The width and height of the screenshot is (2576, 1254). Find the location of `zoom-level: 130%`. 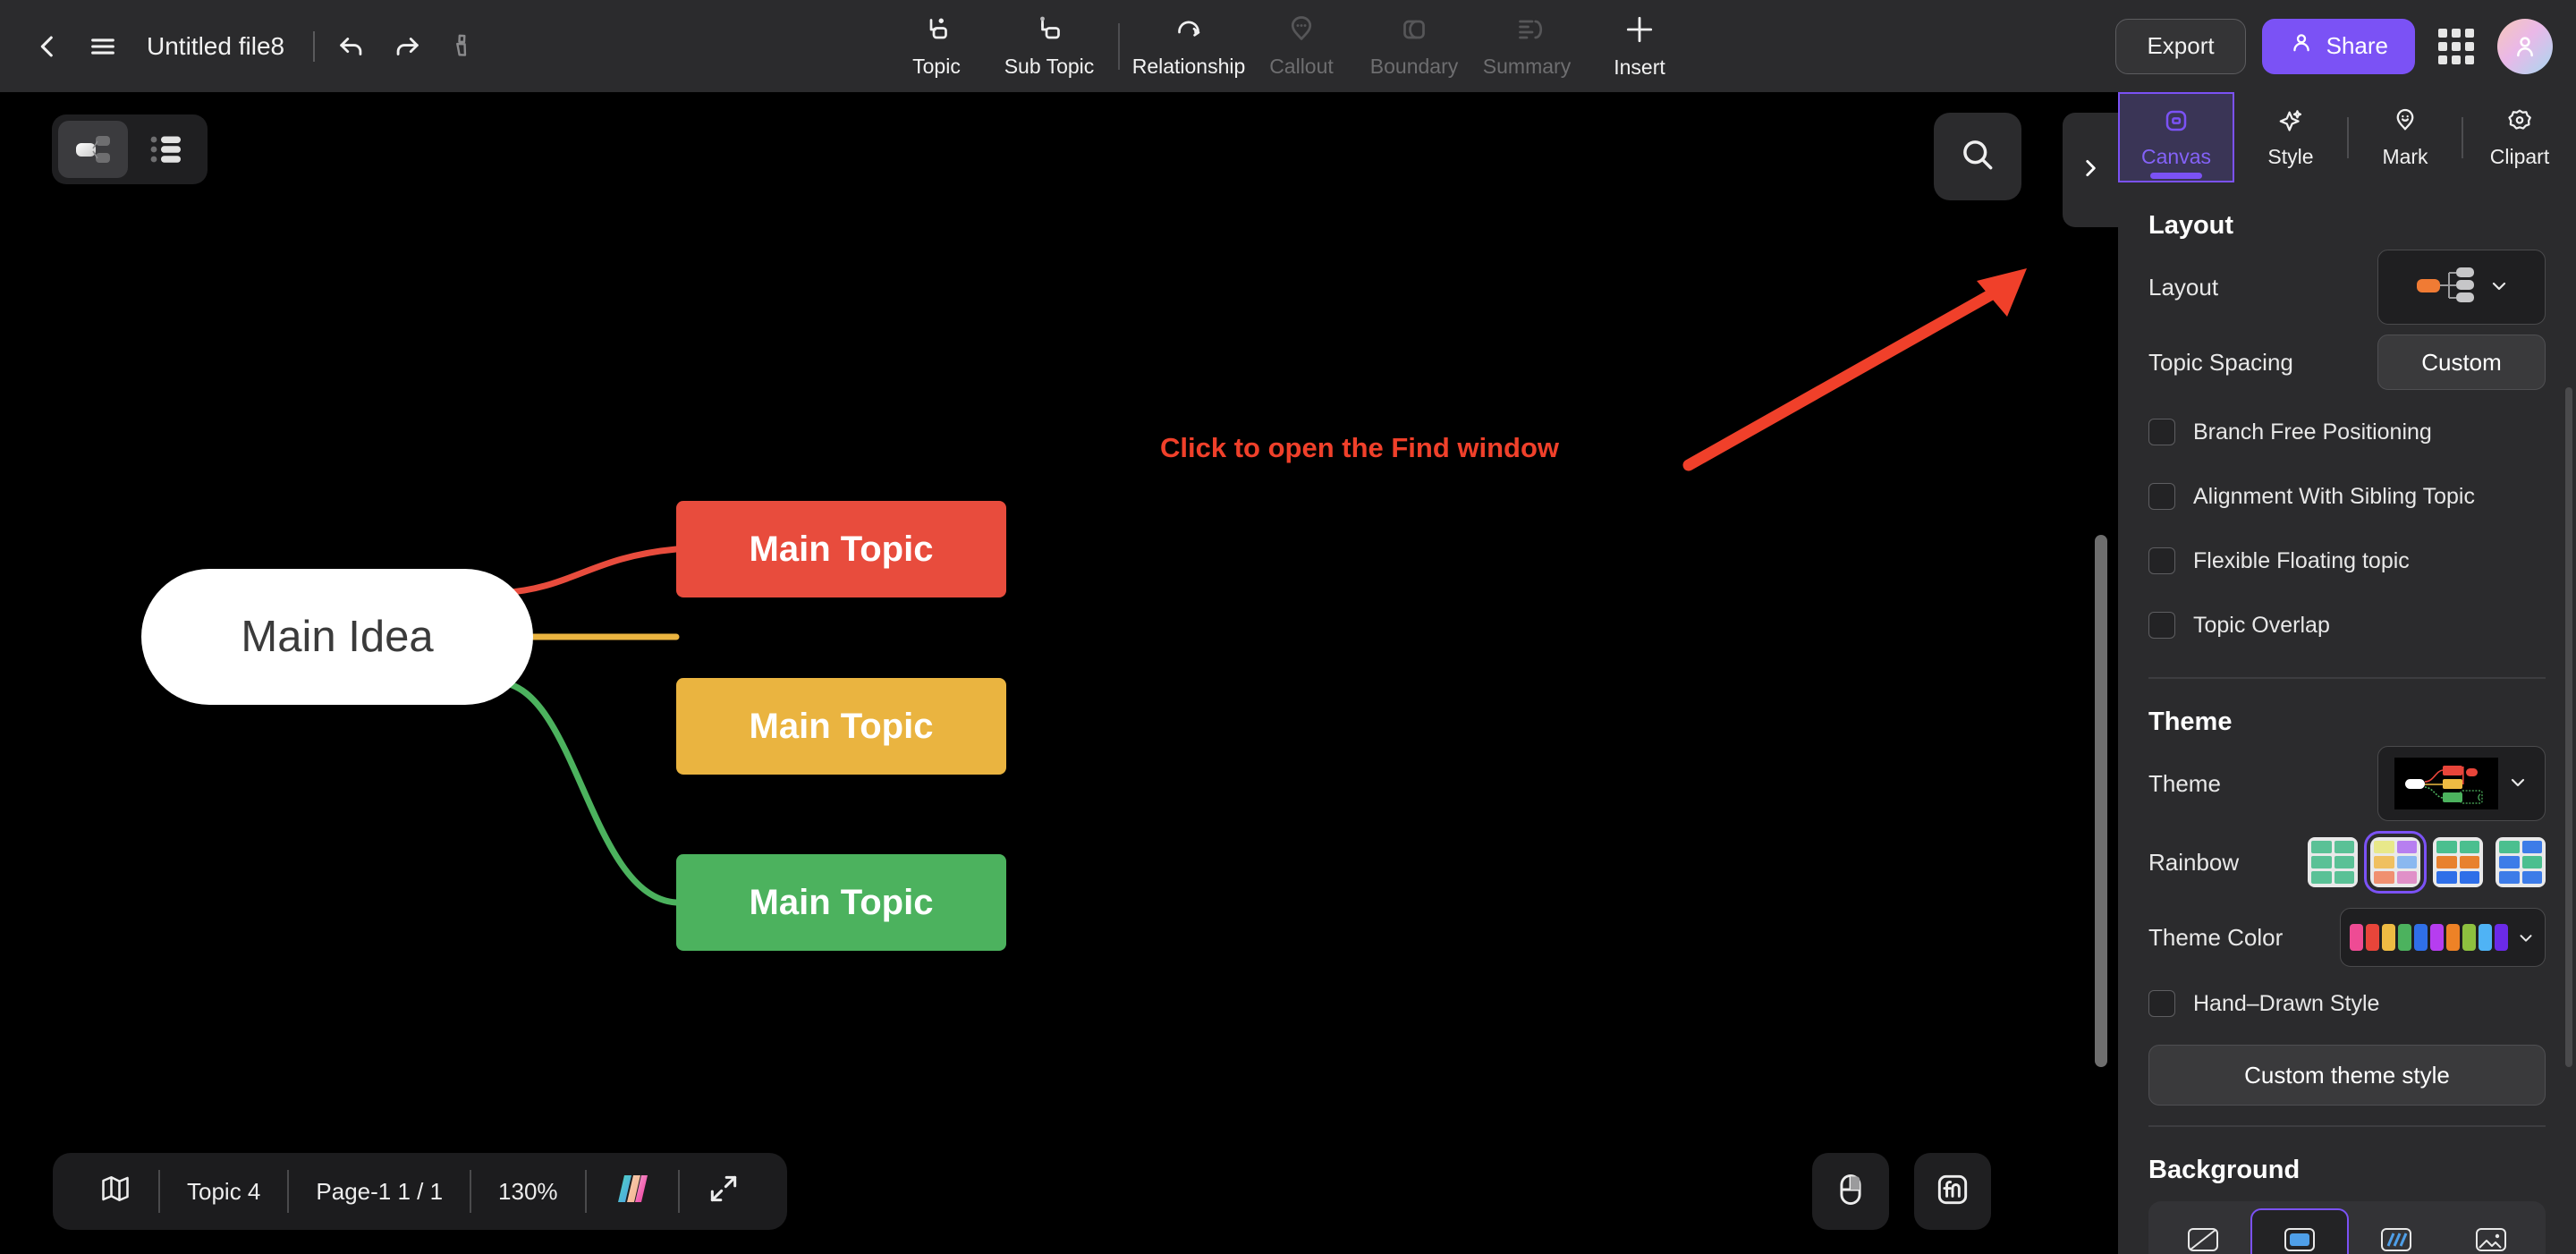

zoom-level: 130% is located at coordinates (528, 1191).